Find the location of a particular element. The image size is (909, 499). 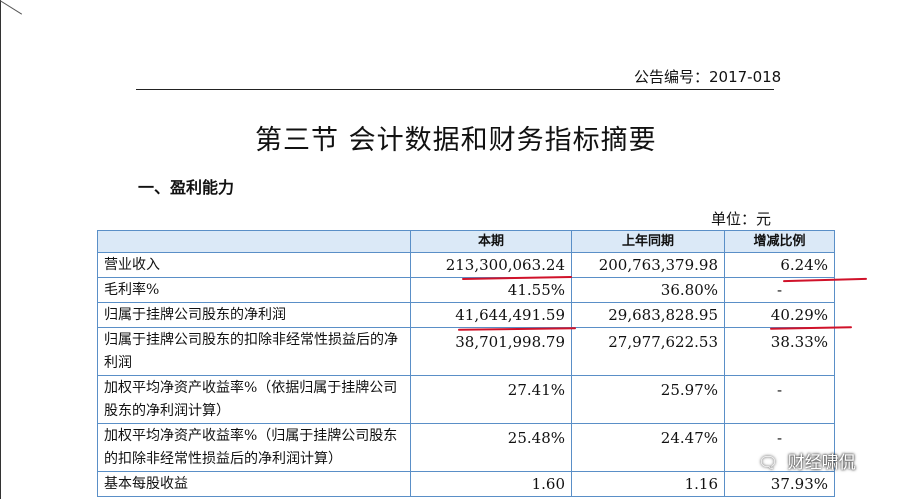

row-previous: 27,977,622.53 is located at coordinates (648, 351).